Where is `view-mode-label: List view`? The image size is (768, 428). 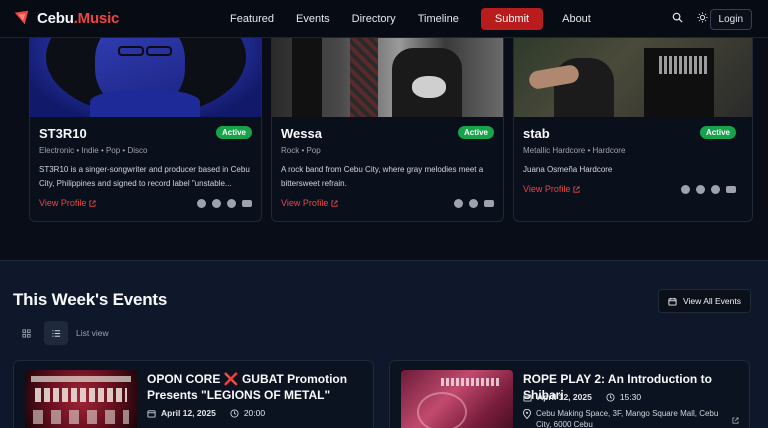
view-mode-label: List view is located at coordinates (92, 333).